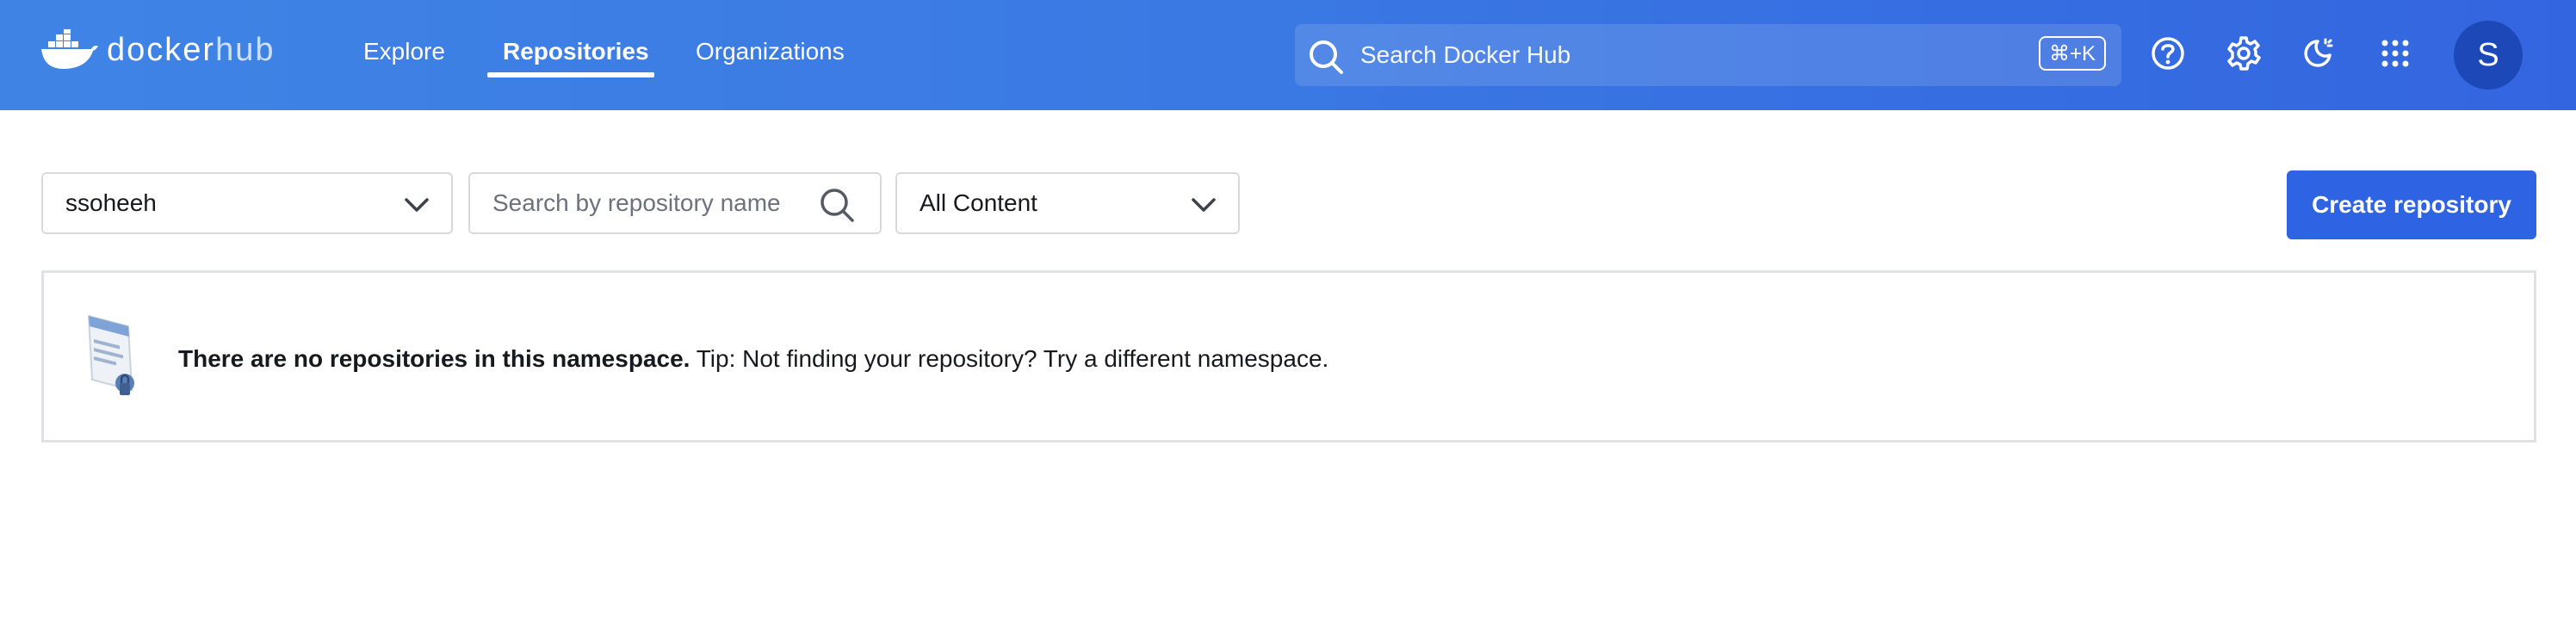 Image resolution: width=2576 pixels, height=644 pixels. What do you see at coordinates (2243, 53) in the screenshot?
I see `gear-icon` at bounding box center [2243, 53].